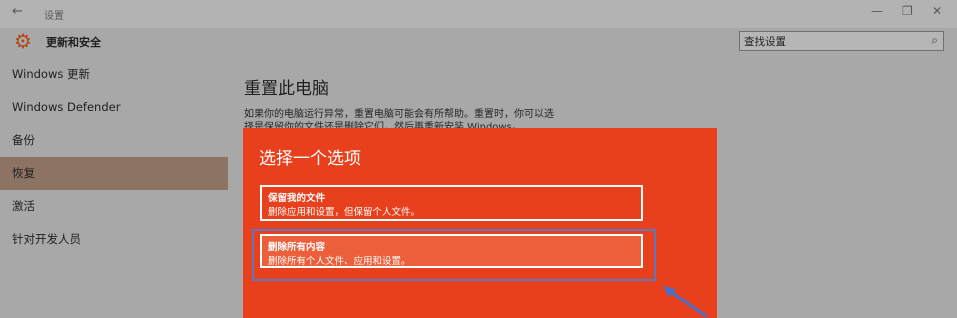 Image resolution: width=957 pixels, height=318 pixels. Describe the element at coordinates (829, 41) in the screenshot. I see `search-input` at that location.